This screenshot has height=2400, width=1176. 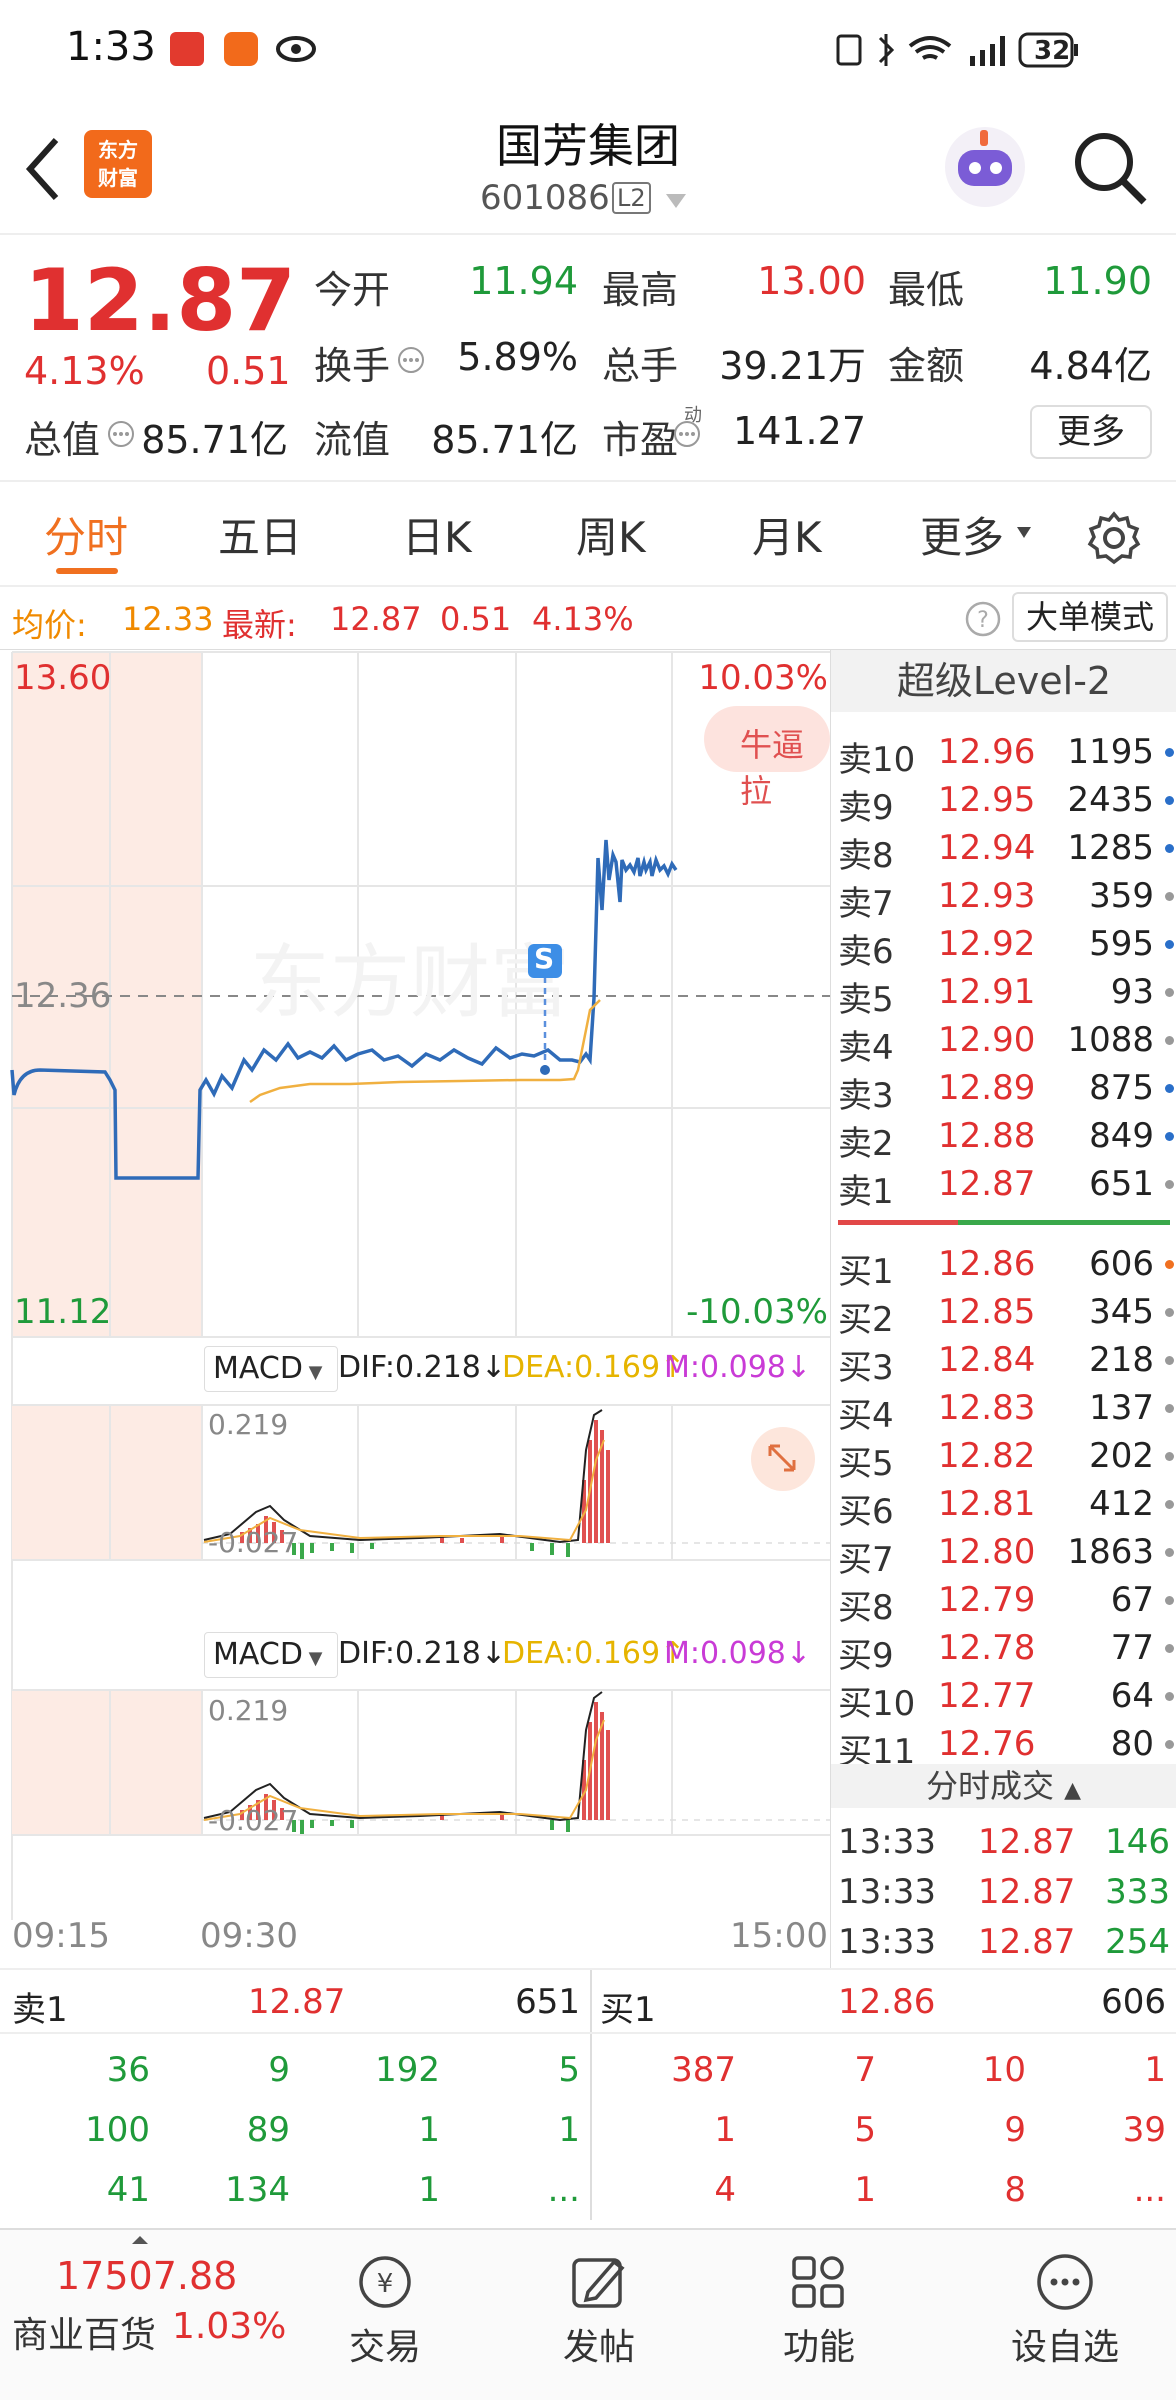 What do you see at coordinates (544, 958) in the screenshot?
I see `signal-marker: S` at bounding box center [544, 958].